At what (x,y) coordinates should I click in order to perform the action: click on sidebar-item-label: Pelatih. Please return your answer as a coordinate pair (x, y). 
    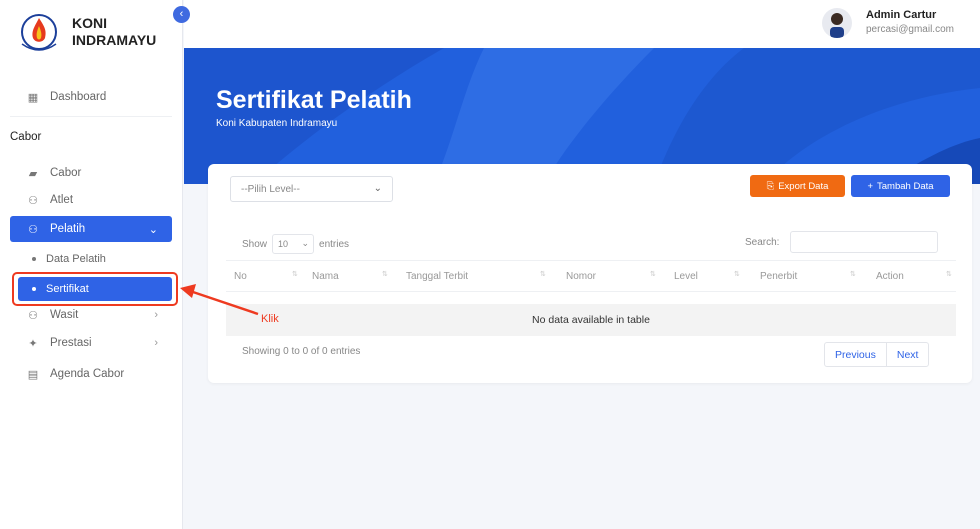
    Looking at the image, I should click on (68, 229).